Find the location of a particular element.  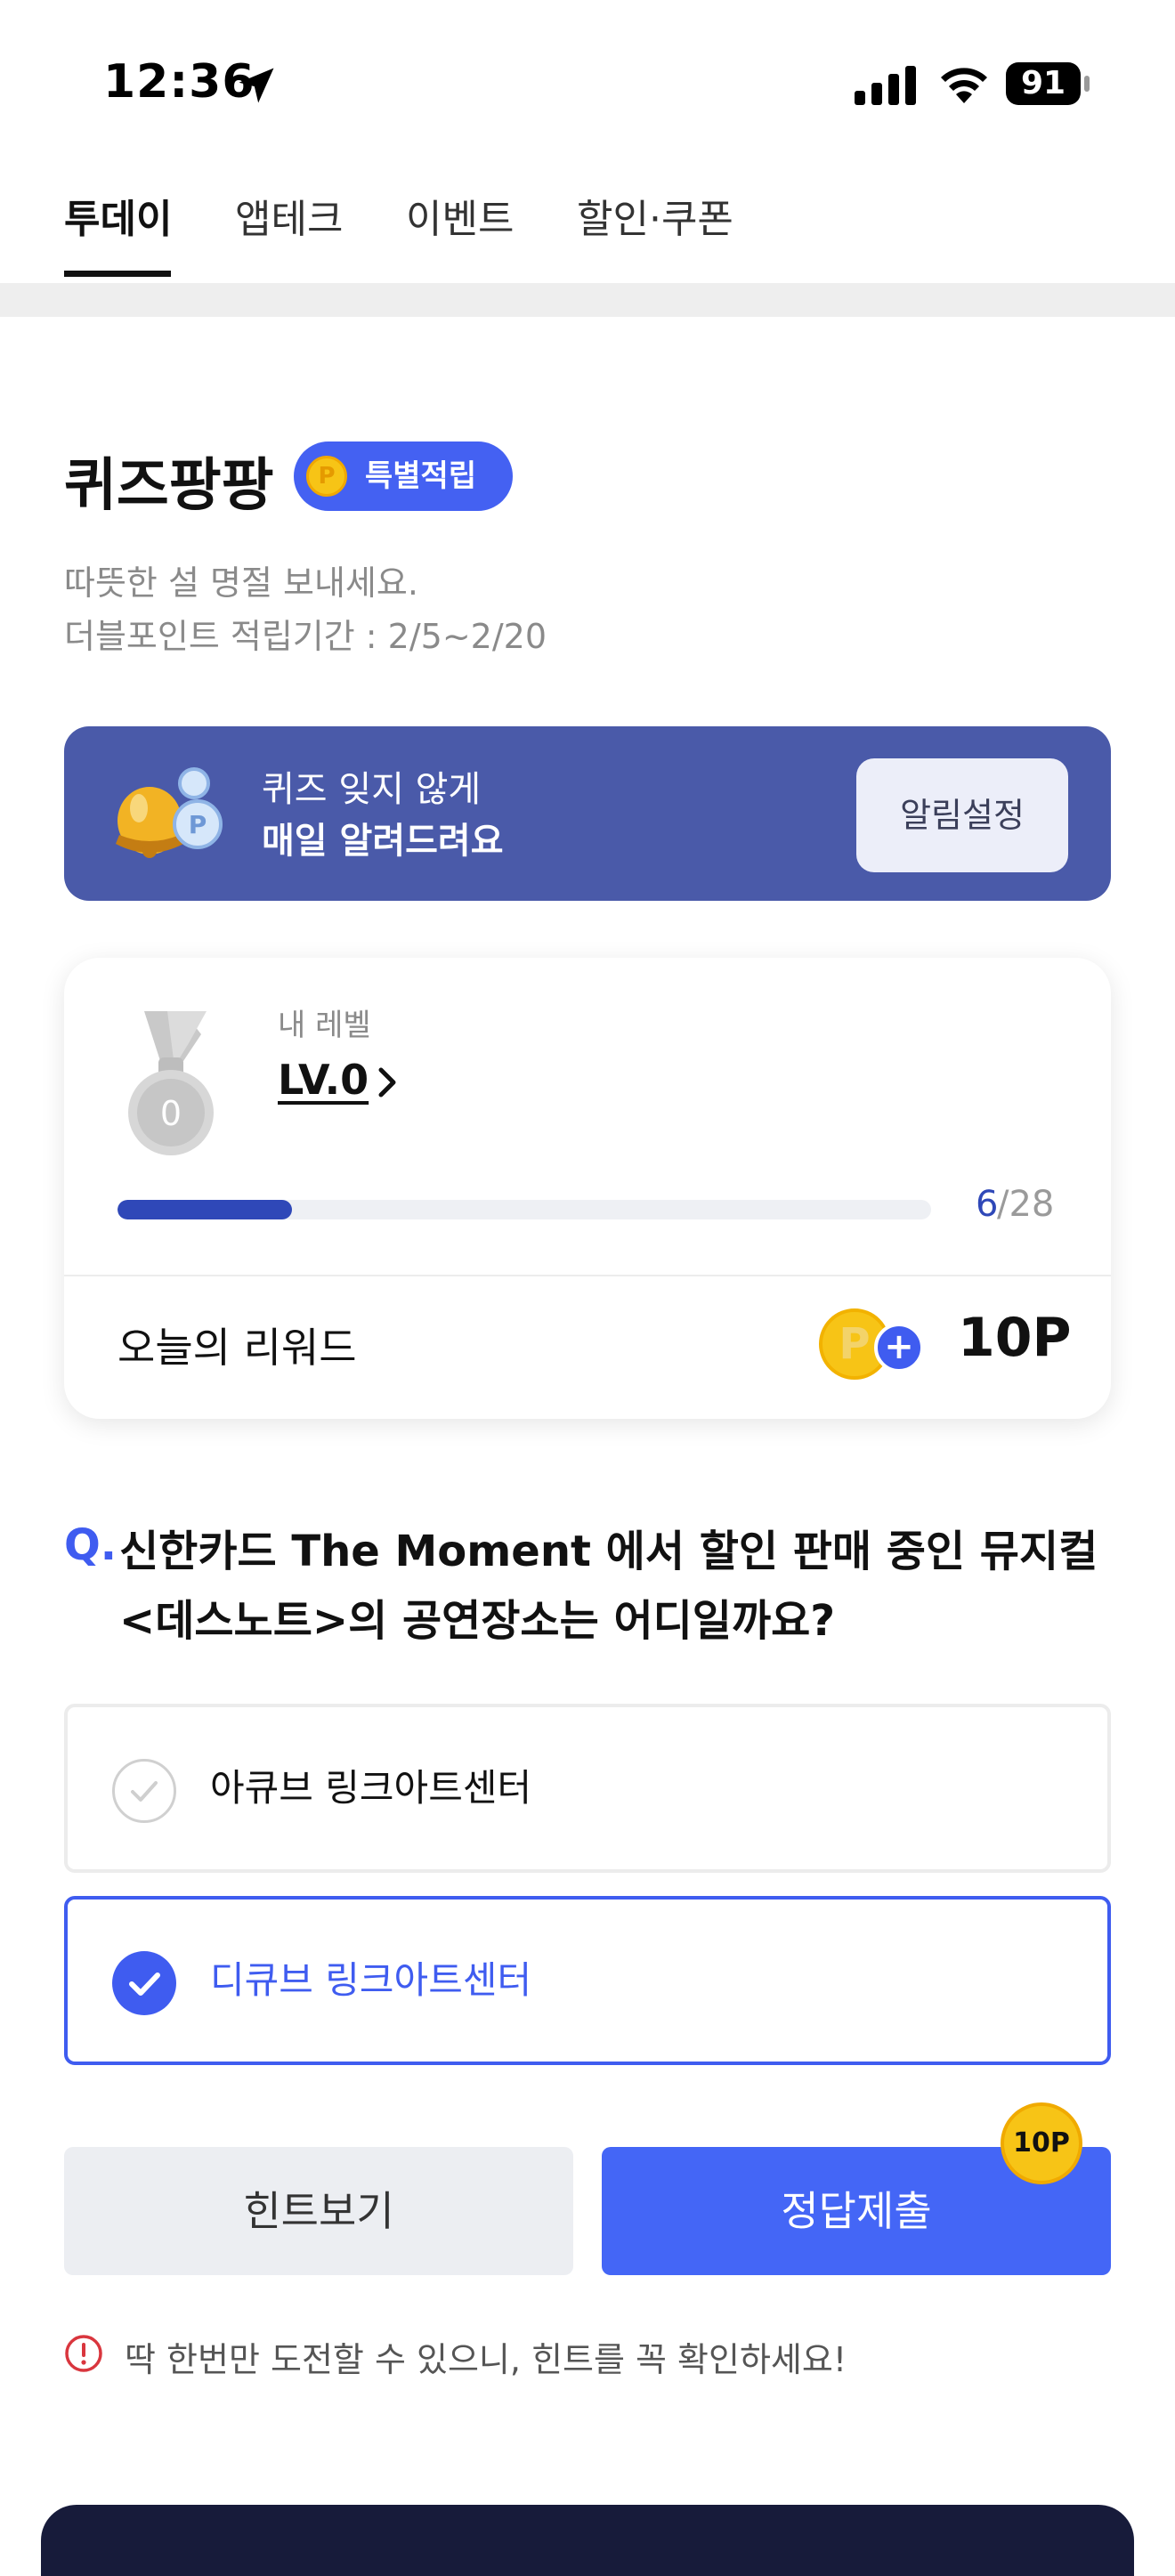

battery-percent: 91 is located at coordinates (1043, 83).